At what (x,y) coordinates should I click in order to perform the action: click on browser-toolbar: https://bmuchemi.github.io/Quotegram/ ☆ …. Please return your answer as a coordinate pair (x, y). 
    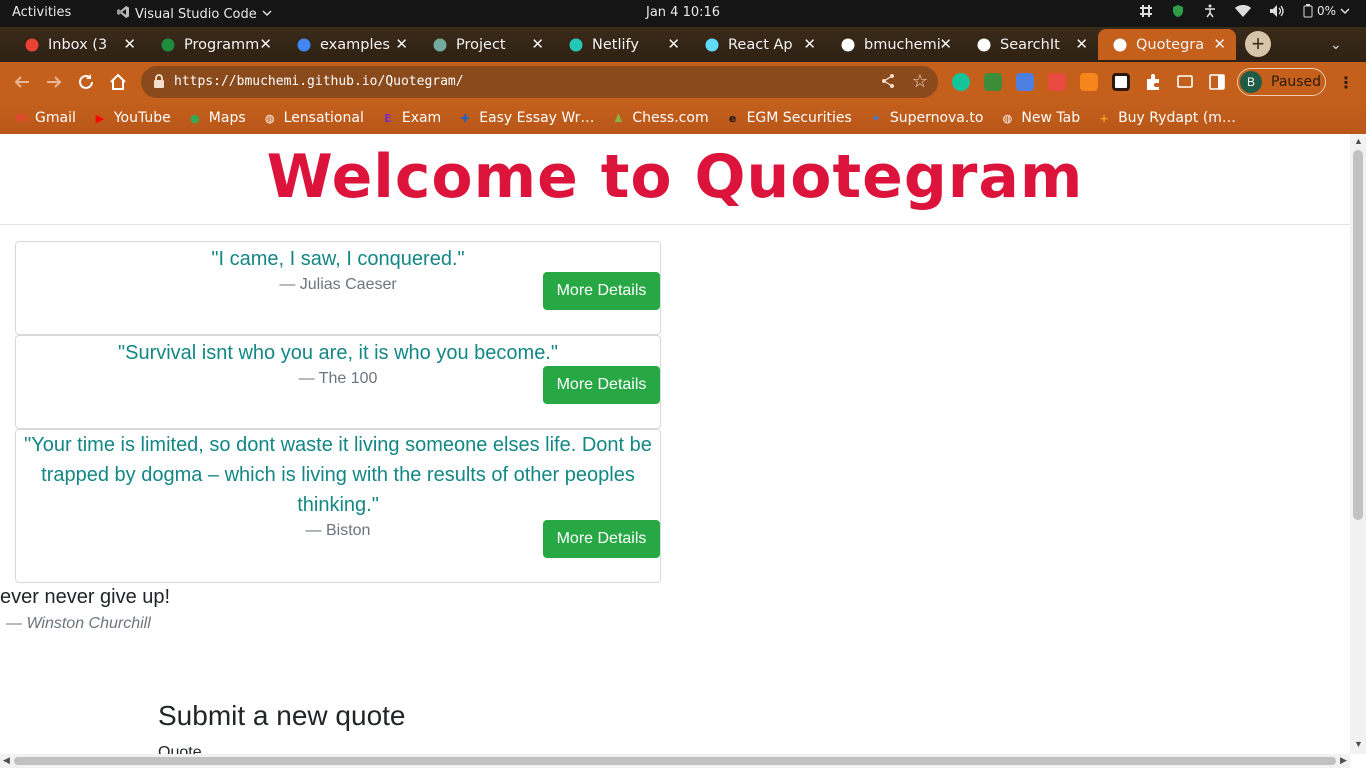
    Looking at the image, I should click on (683, 82).